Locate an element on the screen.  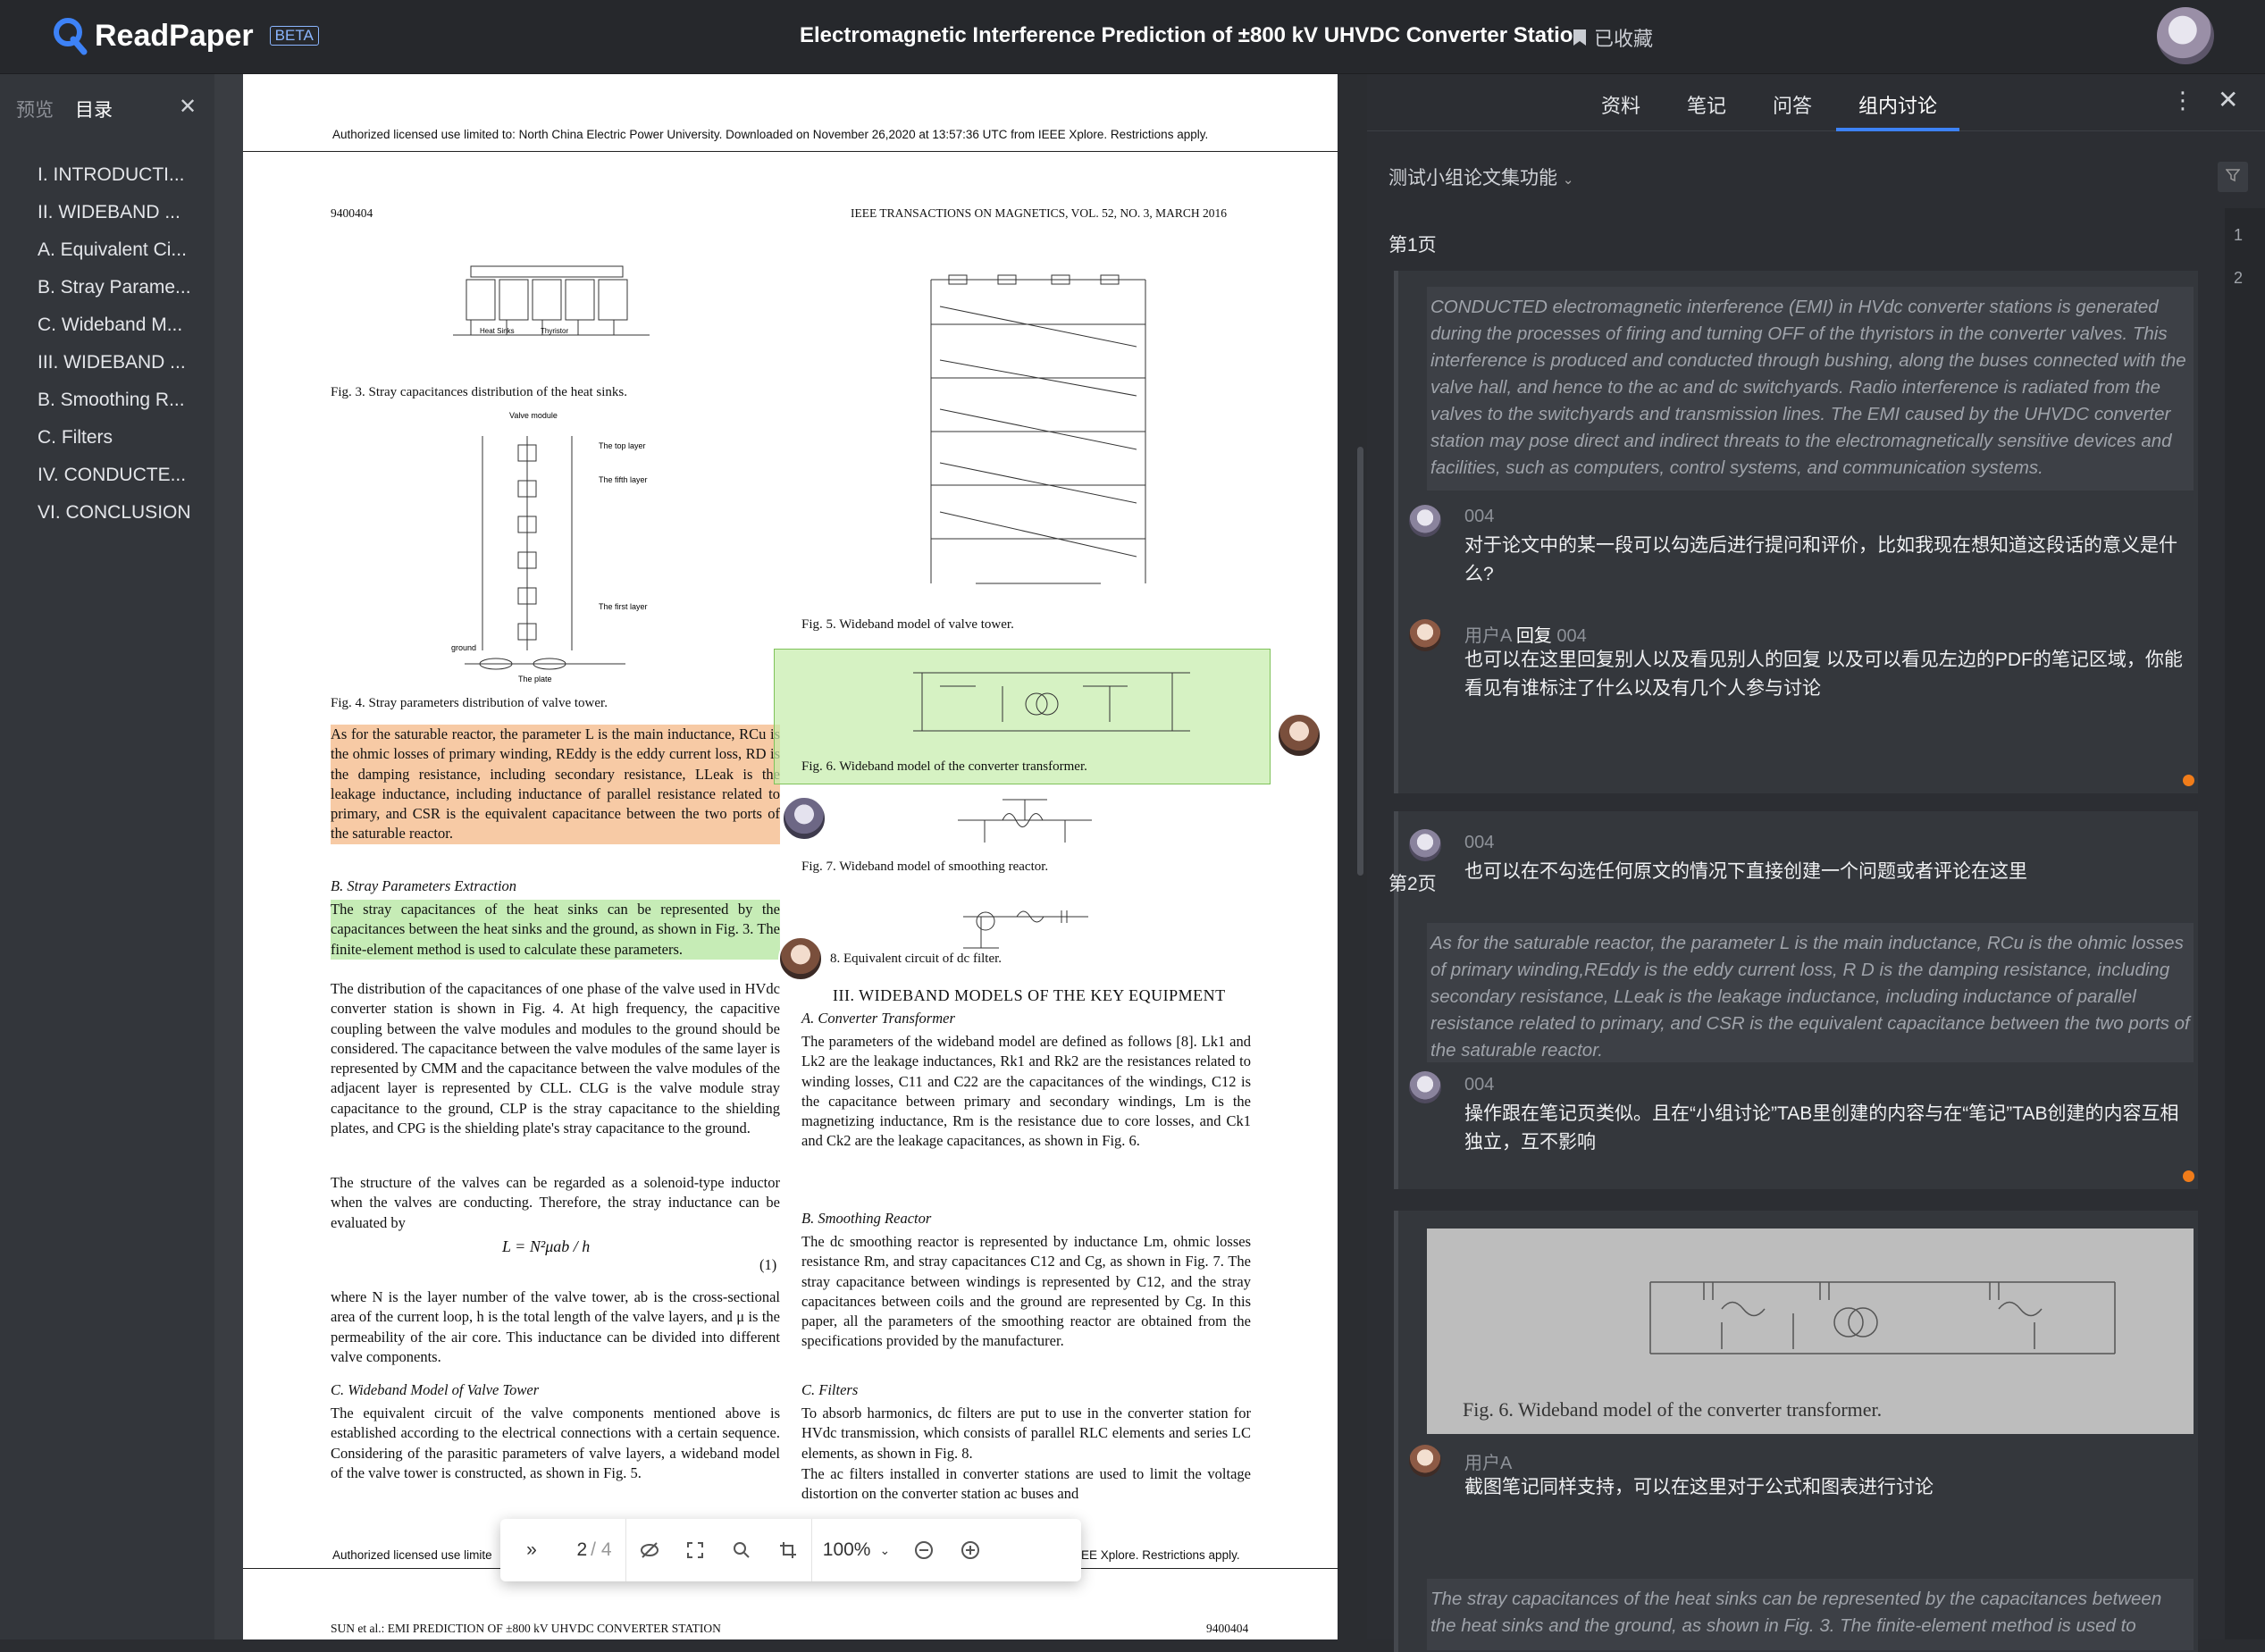
tab-materials: 资料 is located at coordinates (1620, 104).